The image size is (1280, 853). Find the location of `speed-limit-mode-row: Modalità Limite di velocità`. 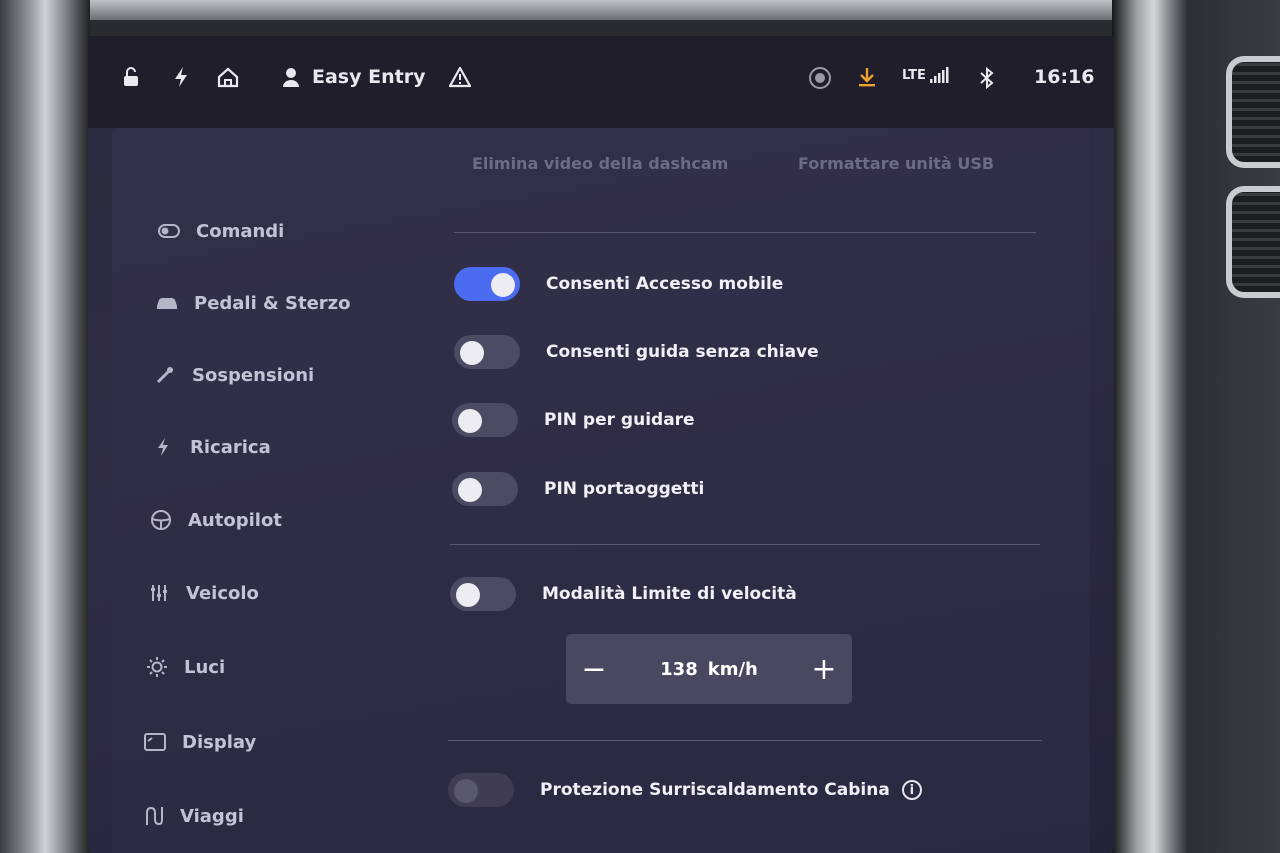

speed-limit-mode-row: Modalità Limite di velocità is located at coordinates (623, 594).